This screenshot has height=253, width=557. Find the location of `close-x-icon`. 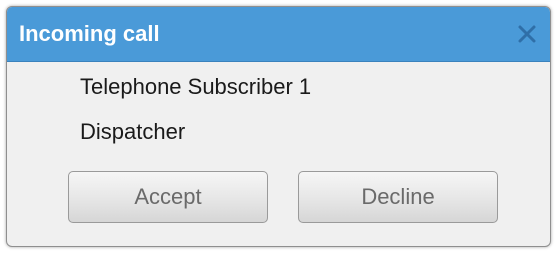

close-x-icon is located at coordinates (527, 34).